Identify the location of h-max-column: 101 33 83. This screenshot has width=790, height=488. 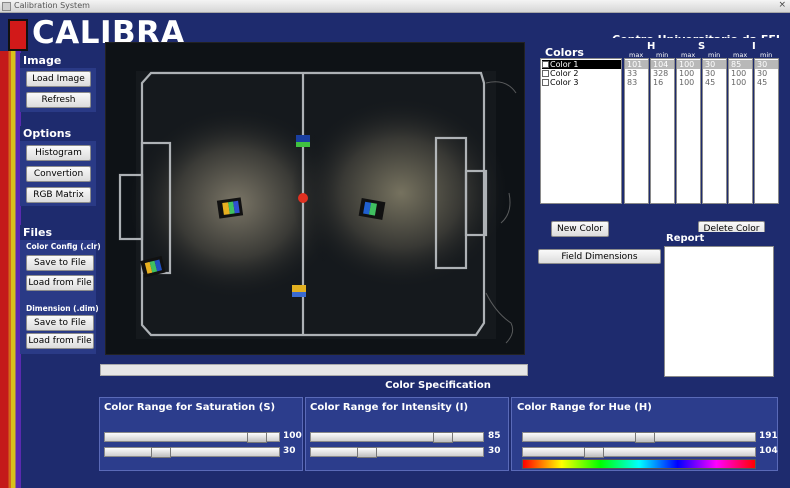
(636, 131).